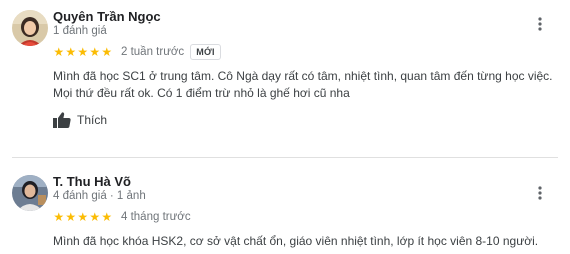  What do you see at coordinates (156, 217) in the screenshot?
I see `review-age: 4 tháng trước` at bounding box center [156, 217].